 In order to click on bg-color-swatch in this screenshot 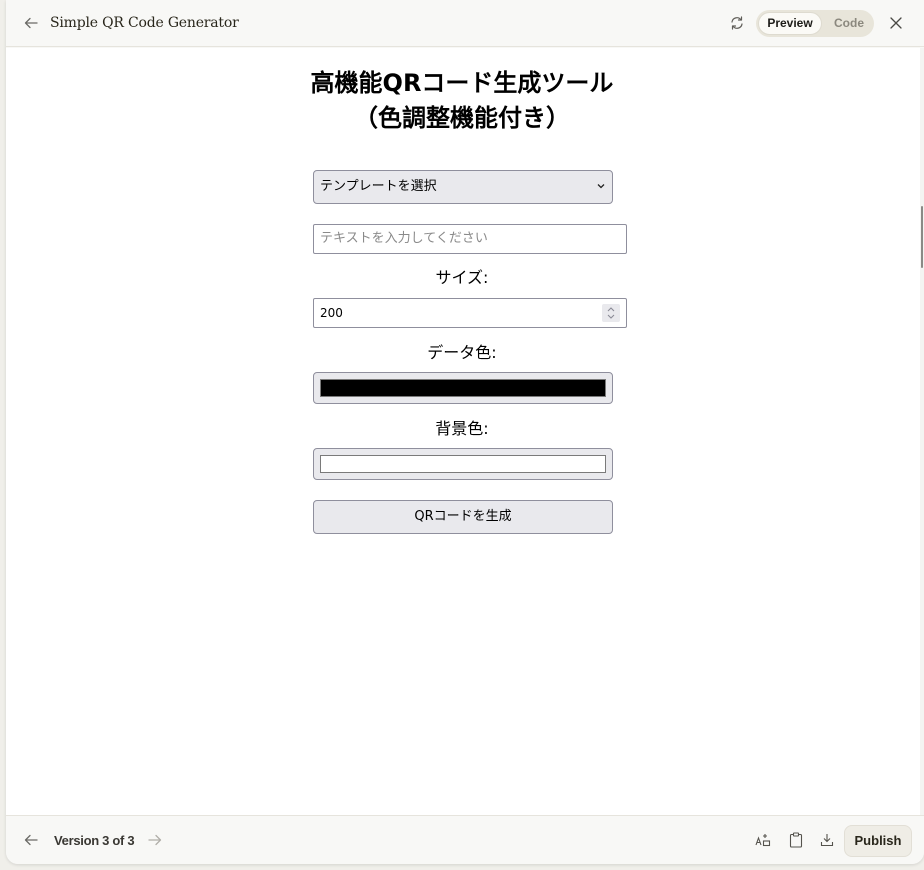, I will do `click(463, 464)`.